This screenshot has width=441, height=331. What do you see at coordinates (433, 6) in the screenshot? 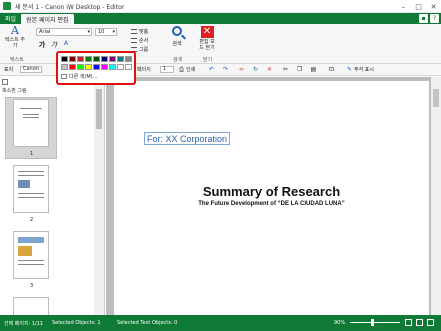
I see `close-window-button: ✕` at bounding box center [433, 6].